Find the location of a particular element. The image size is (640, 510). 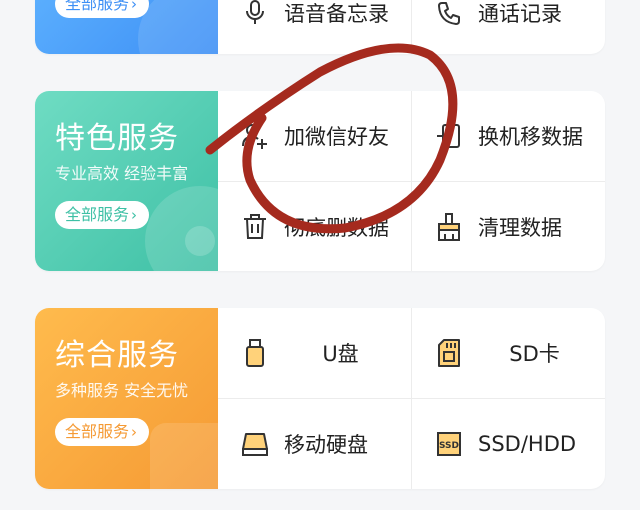

service-item-clean-data: 清理数据 is located at coordinates (508, 226).